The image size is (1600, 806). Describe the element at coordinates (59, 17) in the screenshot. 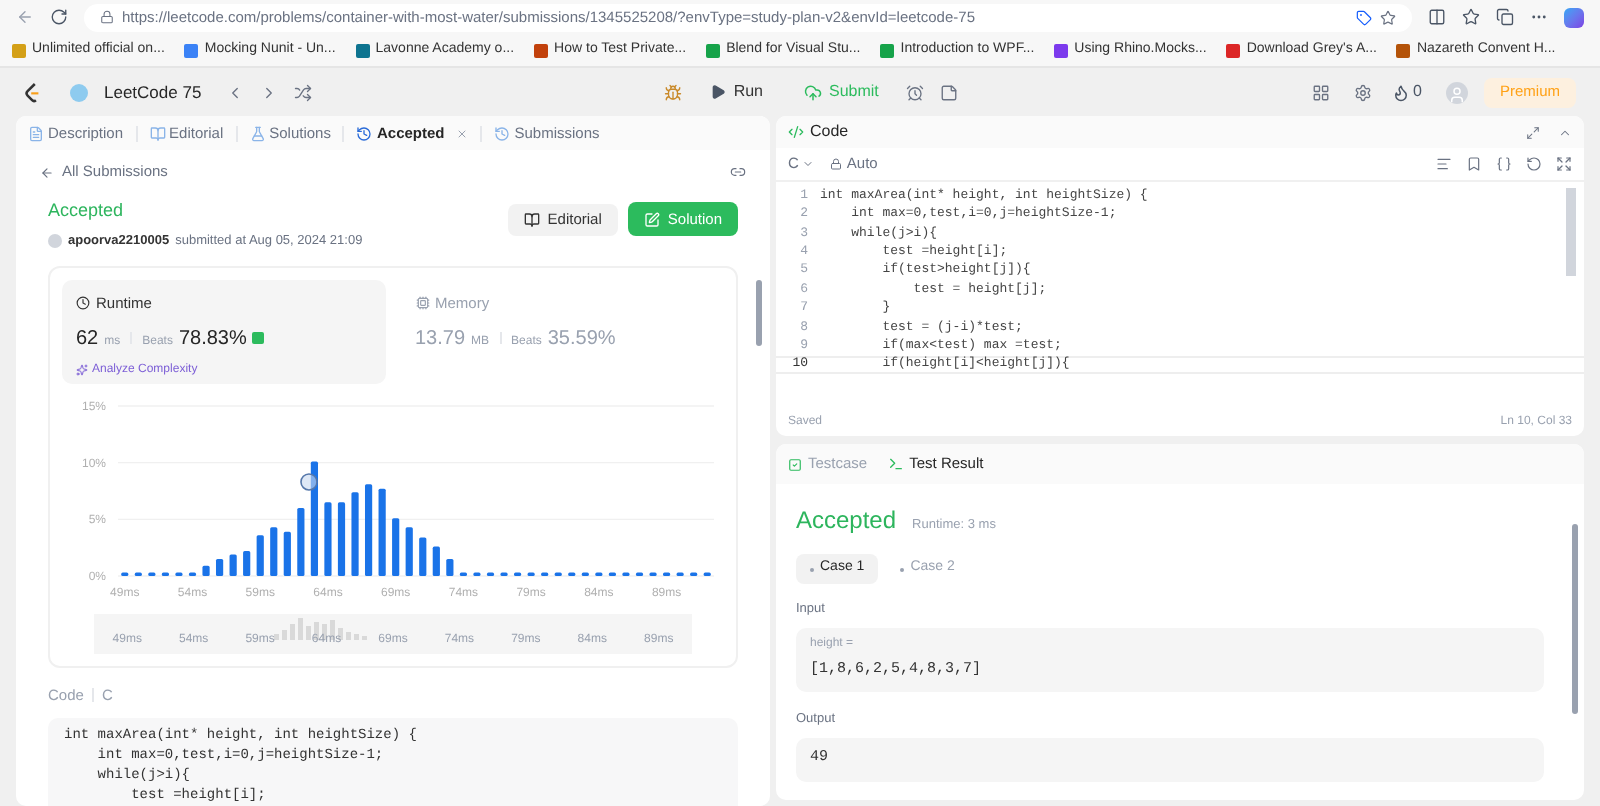

I see `refresh-icon` at that location.